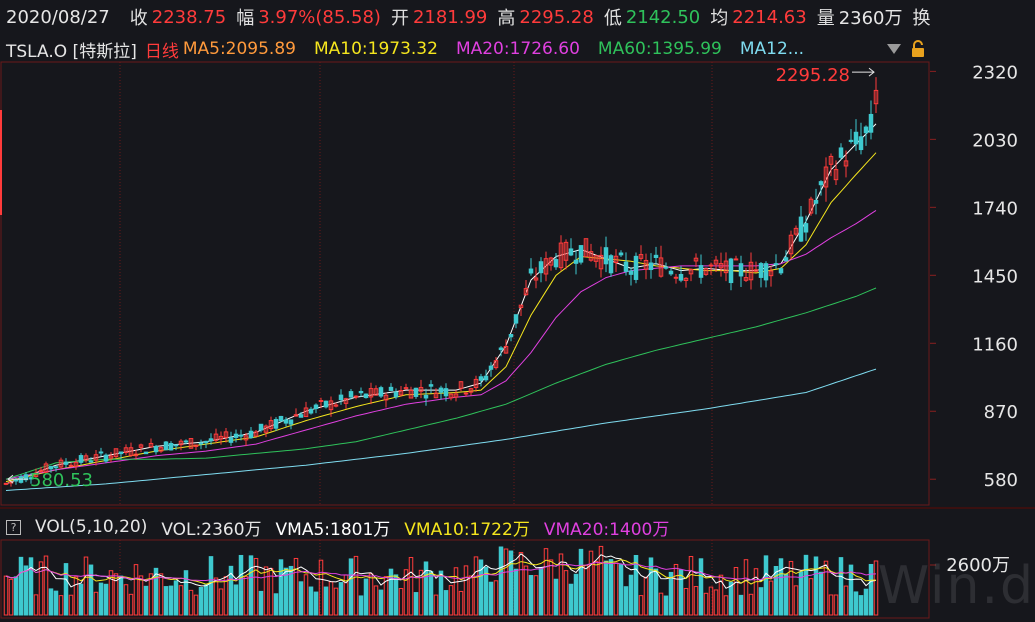 The height and width of the screenshot is (622, 1035). What do you see at coordinates (659, 49) in the screenshot?
I see `ma60-legend: MA60:1395.99` at bounding box center [659, 49].